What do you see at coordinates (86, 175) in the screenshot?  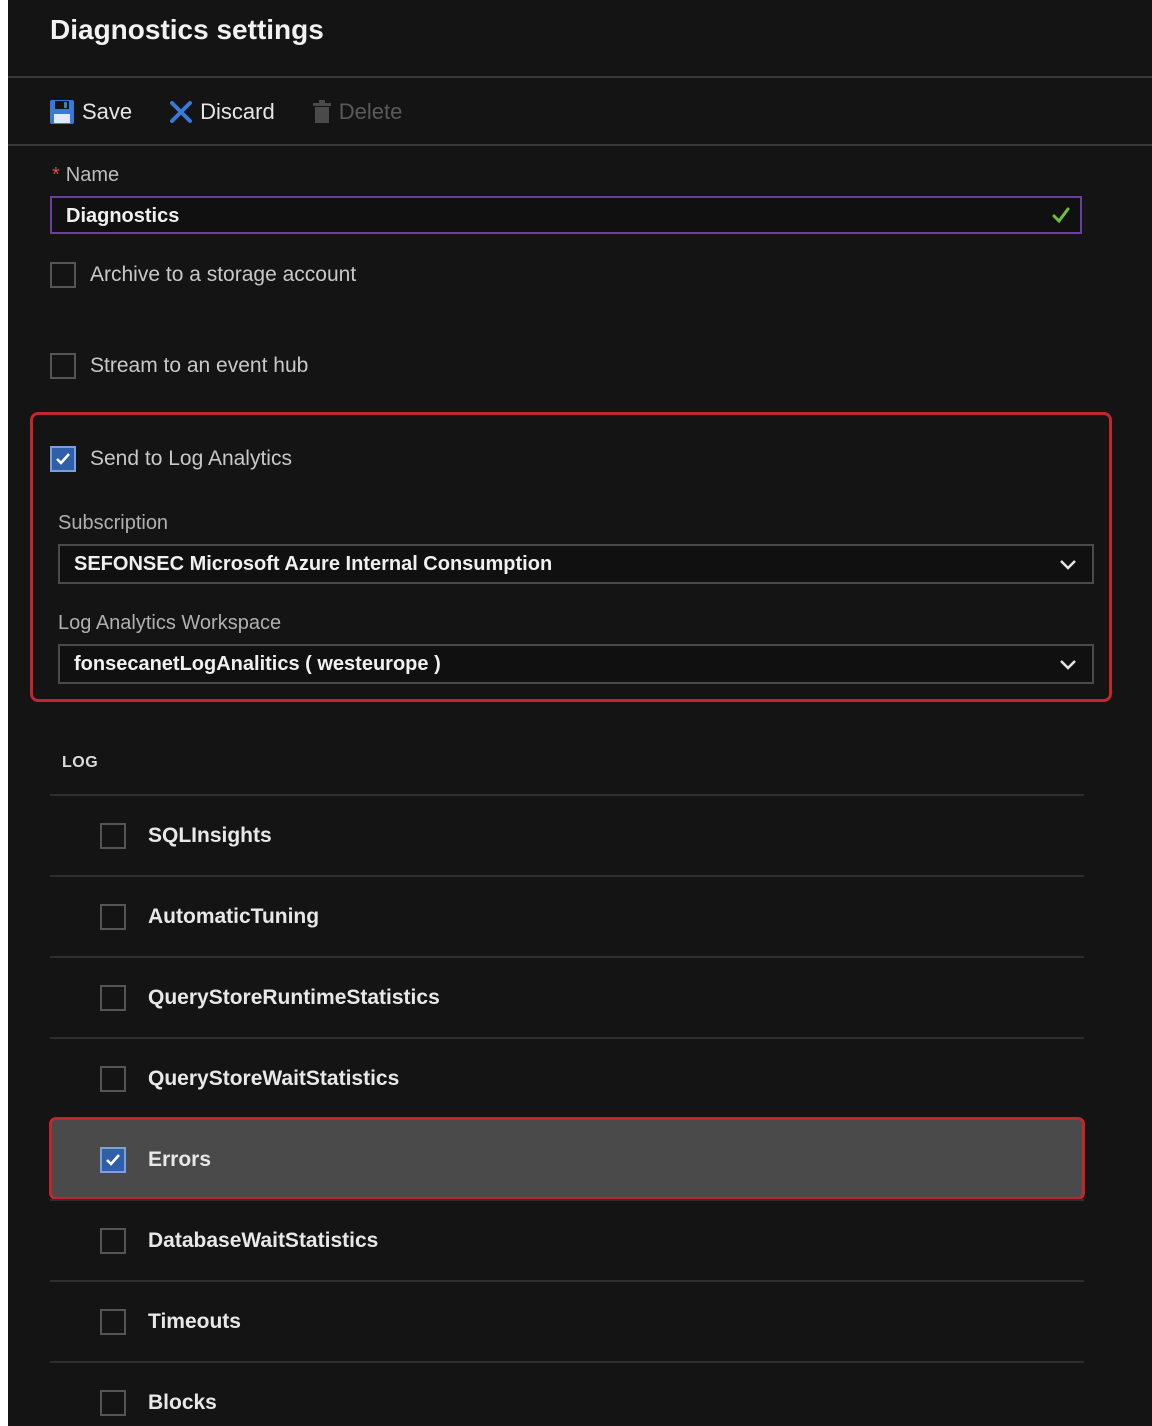 I see `name-field-label: * Name` at bounding box center [86, 175].